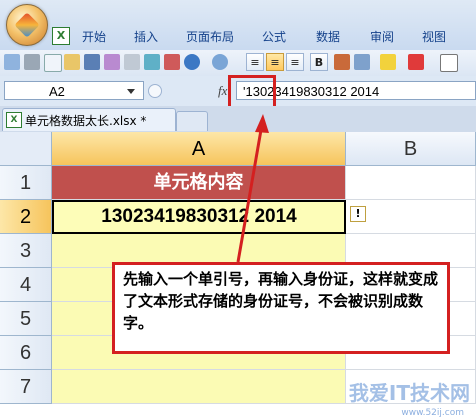 The width and height of the screenshot is (476, 418). Describe the element at coordinates (94, 37) in the screenshot. I see `tab-home: 开始` at that location.